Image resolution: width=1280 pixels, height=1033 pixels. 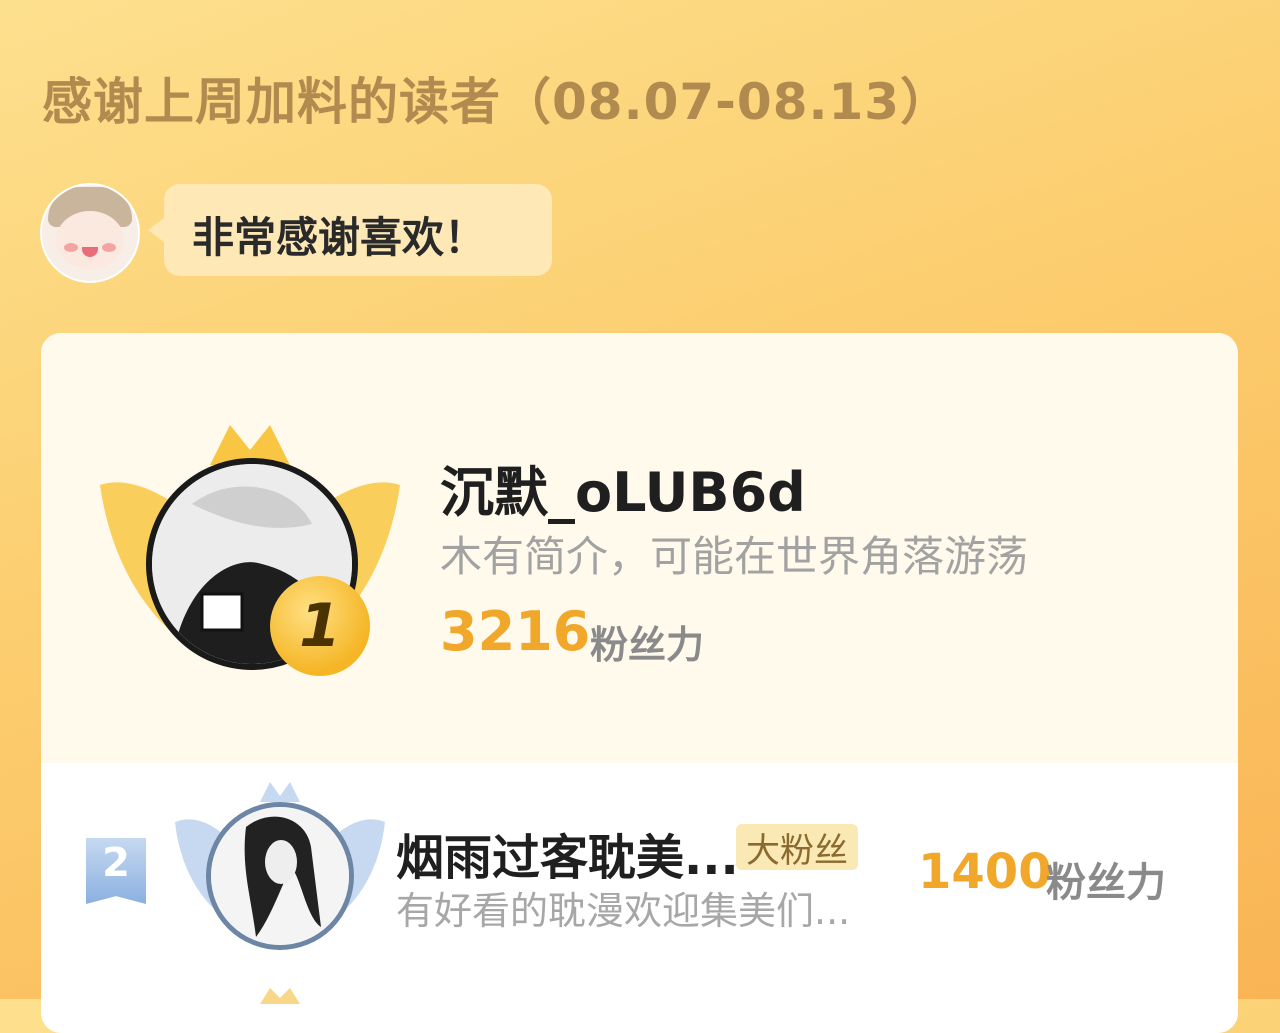 I want to click on rank2-avatar-art-icon, so click(x=280, y=876).